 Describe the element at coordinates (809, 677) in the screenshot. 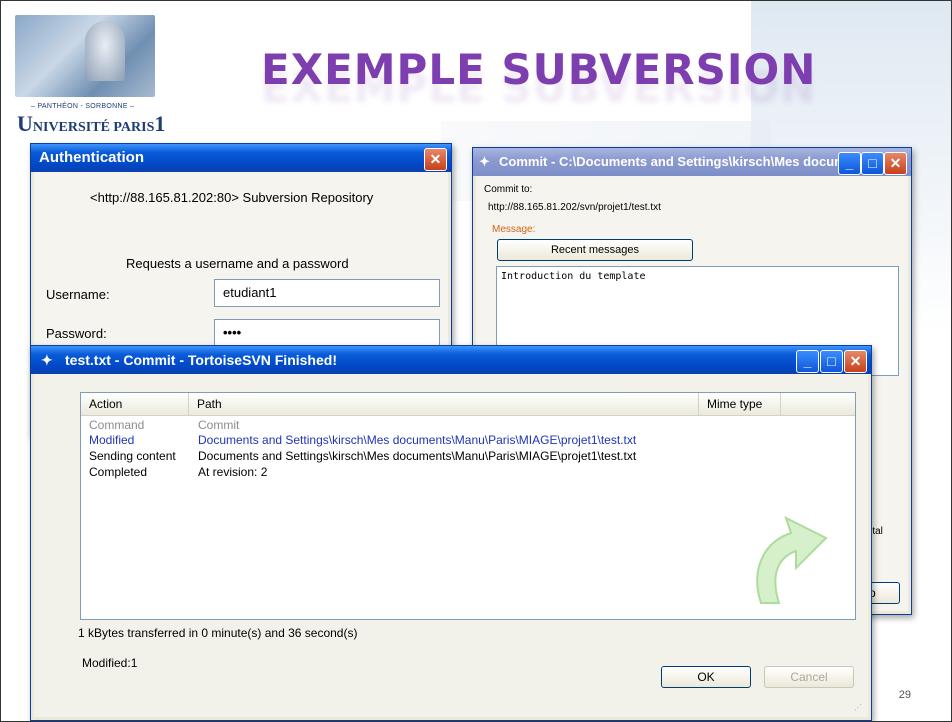

I see `cancel-button: Cancel` at that location.